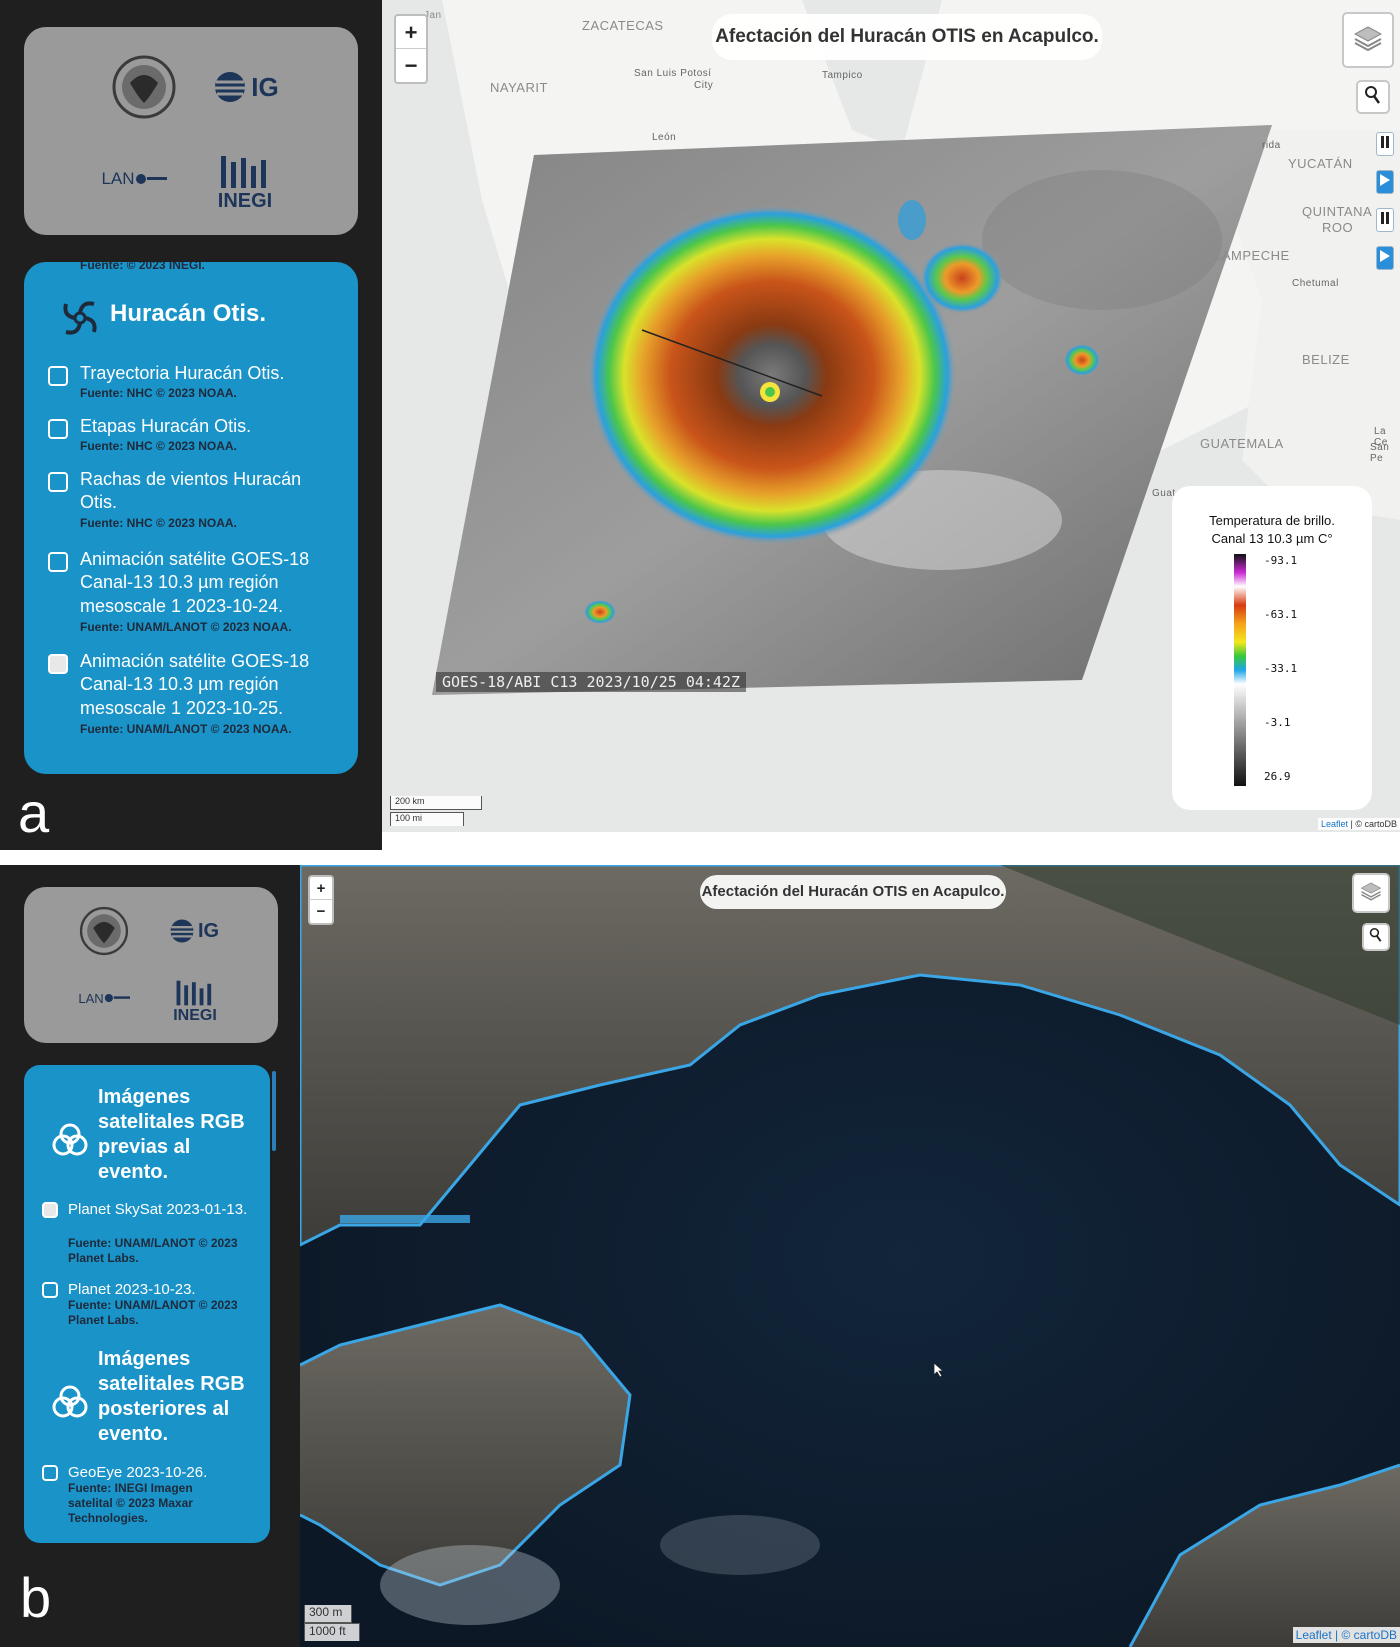 The height and width of the screenshot is (1647, 1400). What do you see at coordinates (1277, 722) in the screenshot?
I see `legend-tick: -3.1` at bounding box center [1277, 722].